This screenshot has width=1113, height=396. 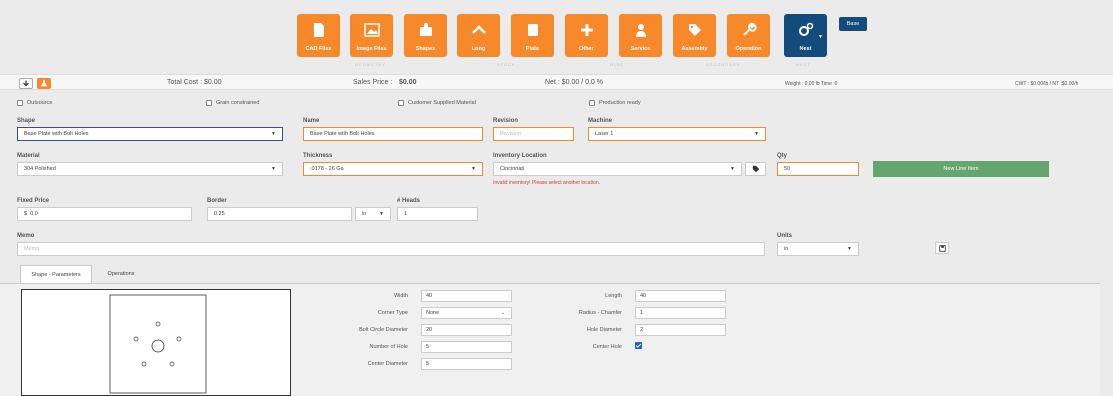 I want to click on plus-icon, so click(x=586, y=30).